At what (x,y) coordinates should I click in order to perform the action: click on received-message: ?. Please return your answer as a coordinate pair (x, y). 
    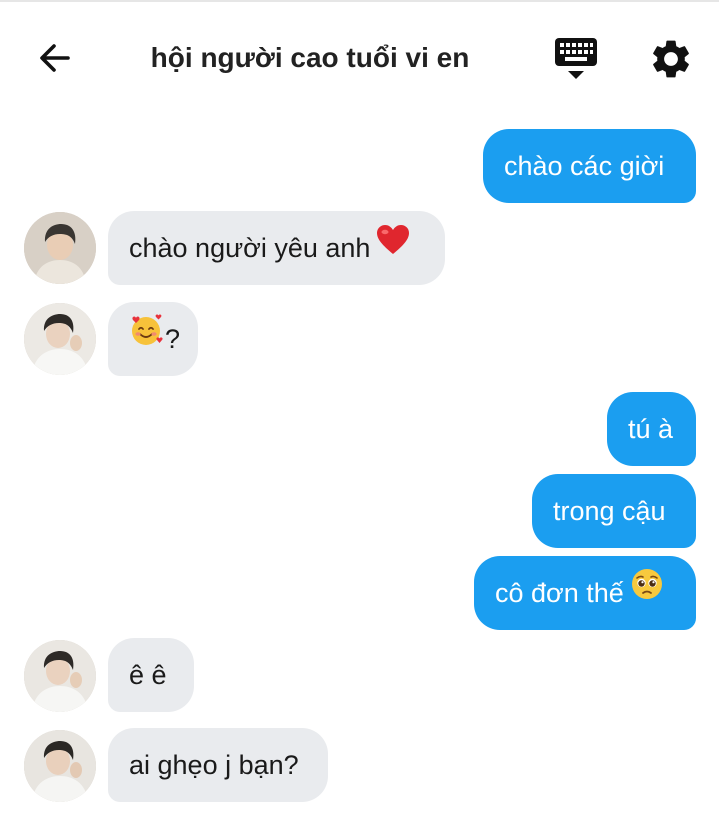
    Looking at the image, I should click on (153, 339).